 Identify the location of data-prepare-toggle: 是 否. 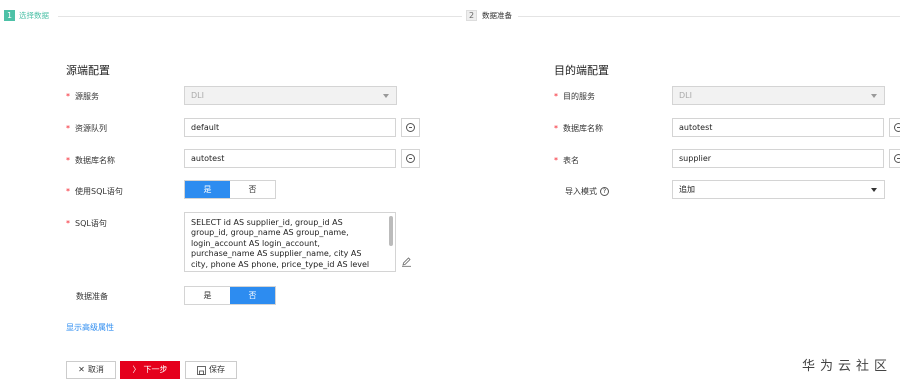
(230, 295).